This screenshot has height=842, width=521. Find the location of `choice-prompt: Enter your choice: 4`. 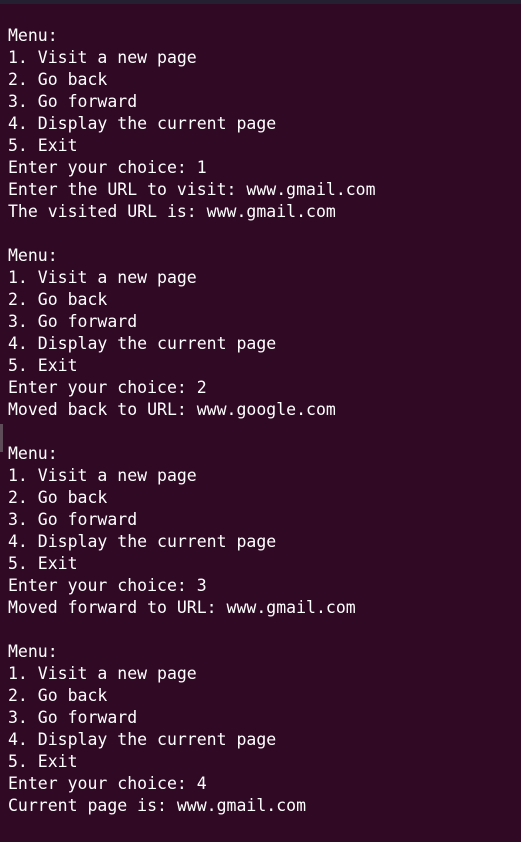

choice-prompt: Enter your choice: 4 is located at coordinates (107, 783).